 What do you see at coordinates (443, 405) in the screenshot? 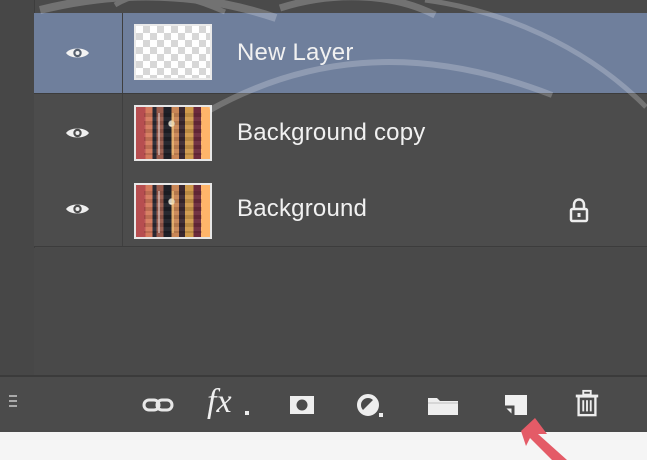
I see `folder-icon` at bounding box center [443, 405].